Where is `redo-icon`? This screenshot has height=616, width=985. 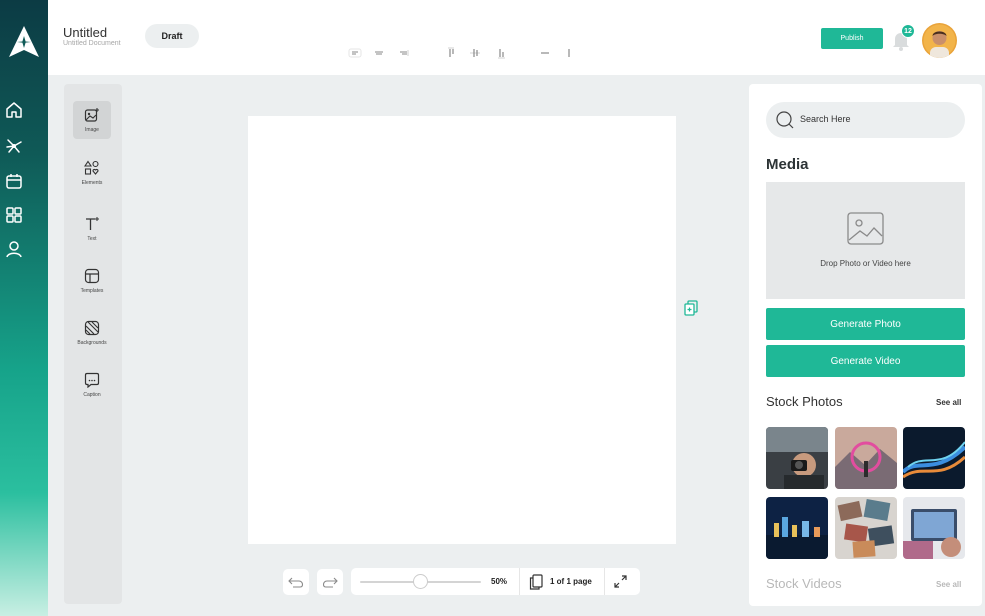 redo-icon is located at coordinates (330, 582).